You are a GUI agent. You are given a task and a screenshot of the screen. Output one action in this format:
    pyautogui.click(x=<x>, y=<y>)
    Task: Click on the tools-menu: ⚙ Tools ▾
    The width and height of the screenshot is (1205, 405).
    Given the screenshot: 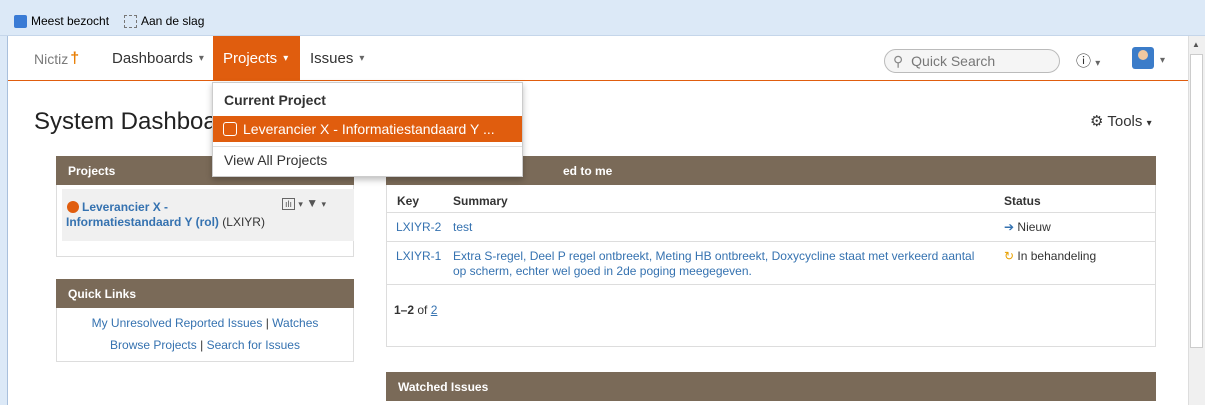 What is the action you would take?
    pyautogui.click(x=1121, y=121)
    